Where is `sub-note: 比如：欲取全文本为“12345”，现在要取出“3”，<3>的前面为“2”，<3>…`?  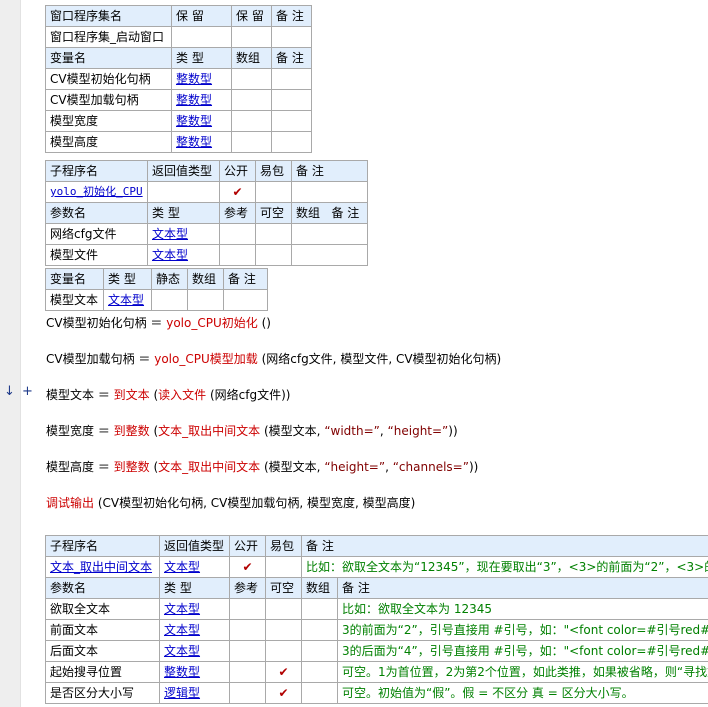 sub-note: 比如：欲取全文本为“12345”，现在要取出“3”，<3>的前面为“2”，<3>… is located at coordinates (504, 567).